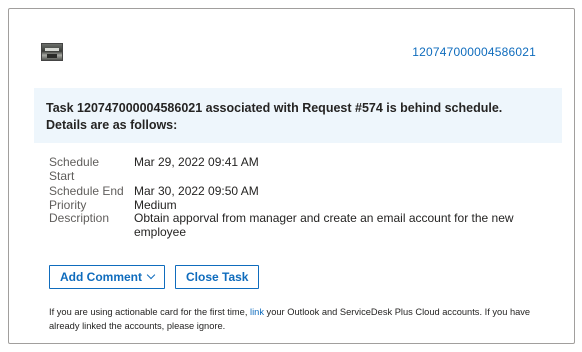 Image resolution: width=582 pixels, height=352 pixels. I want to click on chevron-down-icon, so click(151, 275).